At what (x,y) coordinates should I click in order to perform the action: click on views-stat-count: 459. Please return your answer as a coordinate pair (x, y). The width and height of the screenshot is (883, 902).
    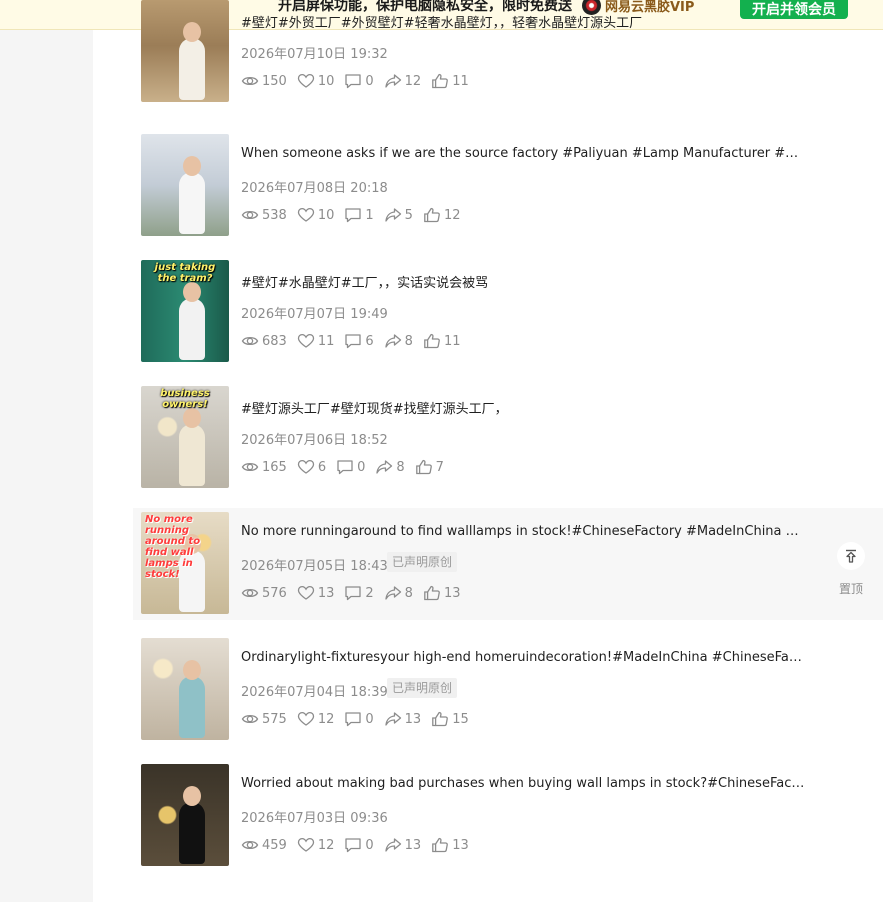
    Looking at the image, I should click on (274, 845).